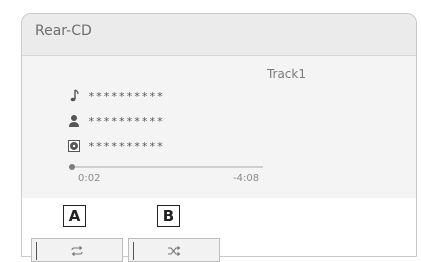 Image resolution: width=421 pixels, height=262 pixels. I want to click on album-row: **********, so click(116, 146).